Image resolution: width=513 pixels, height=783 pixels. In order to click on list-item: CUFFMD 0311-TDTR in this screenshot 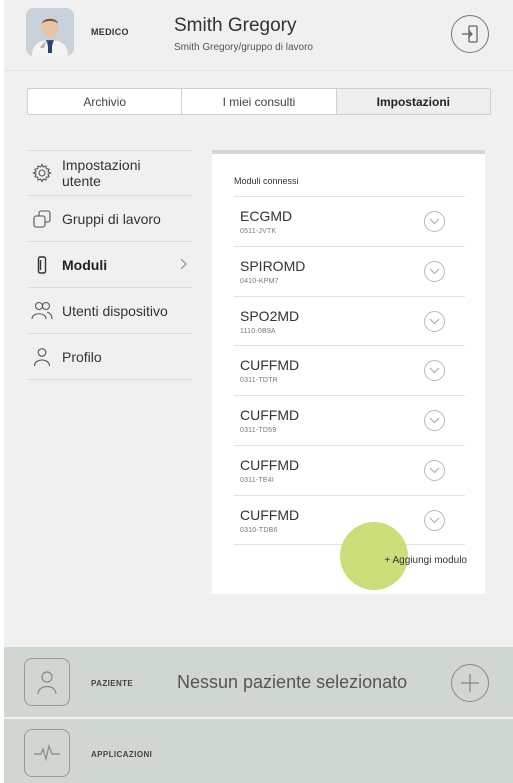, I will do `click(349, 370)`.